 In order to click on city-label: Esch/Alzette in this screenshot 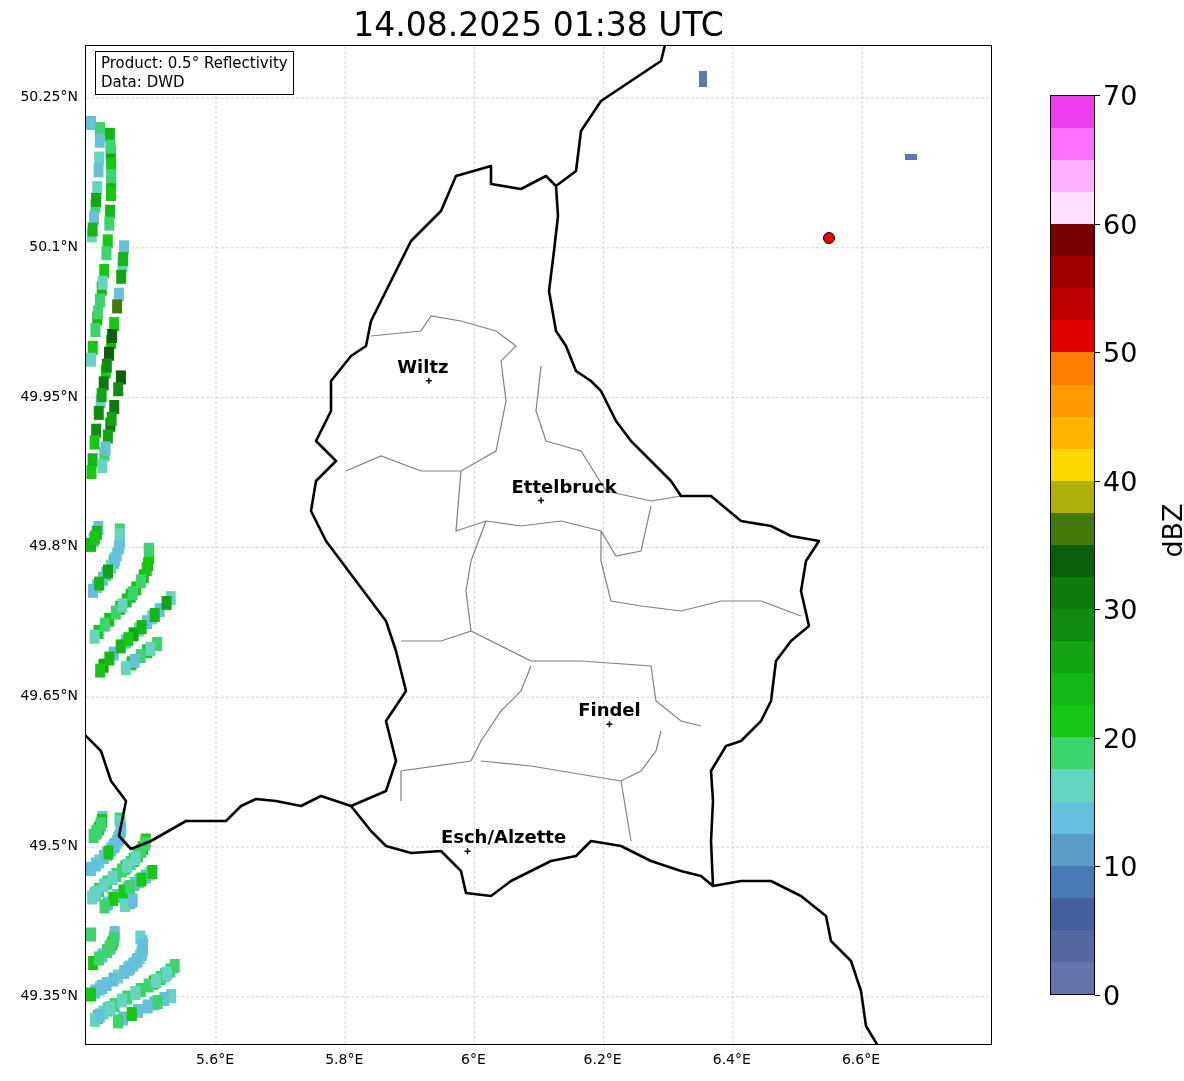, I will do `click(503, 837)`.